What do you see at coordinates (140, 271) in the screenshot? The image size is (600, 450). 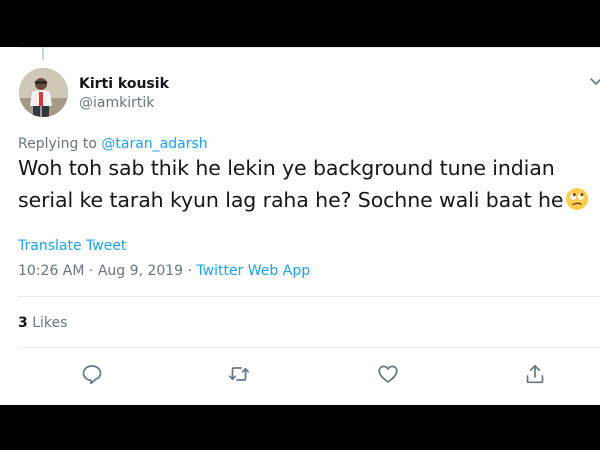 I see `tweet-date: Aug 9, 2019` at bounding box center [140, 271].